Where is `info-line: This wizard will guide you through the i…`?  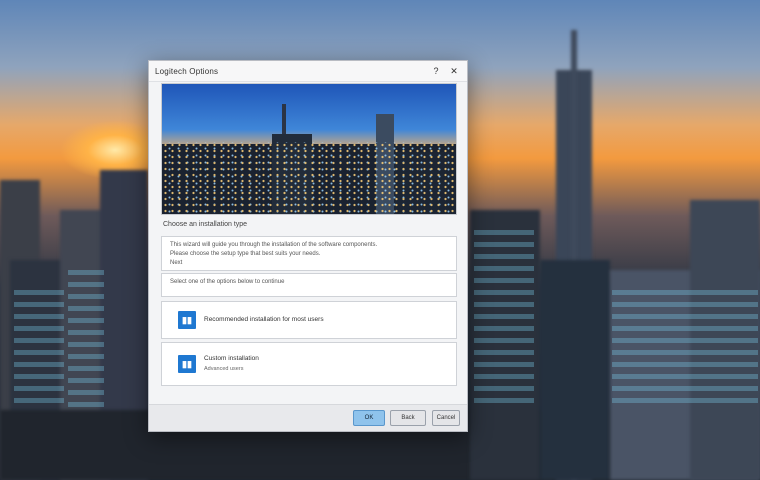 info-line: This wizard will guide you through the i… is located at coordinates (274, 245).